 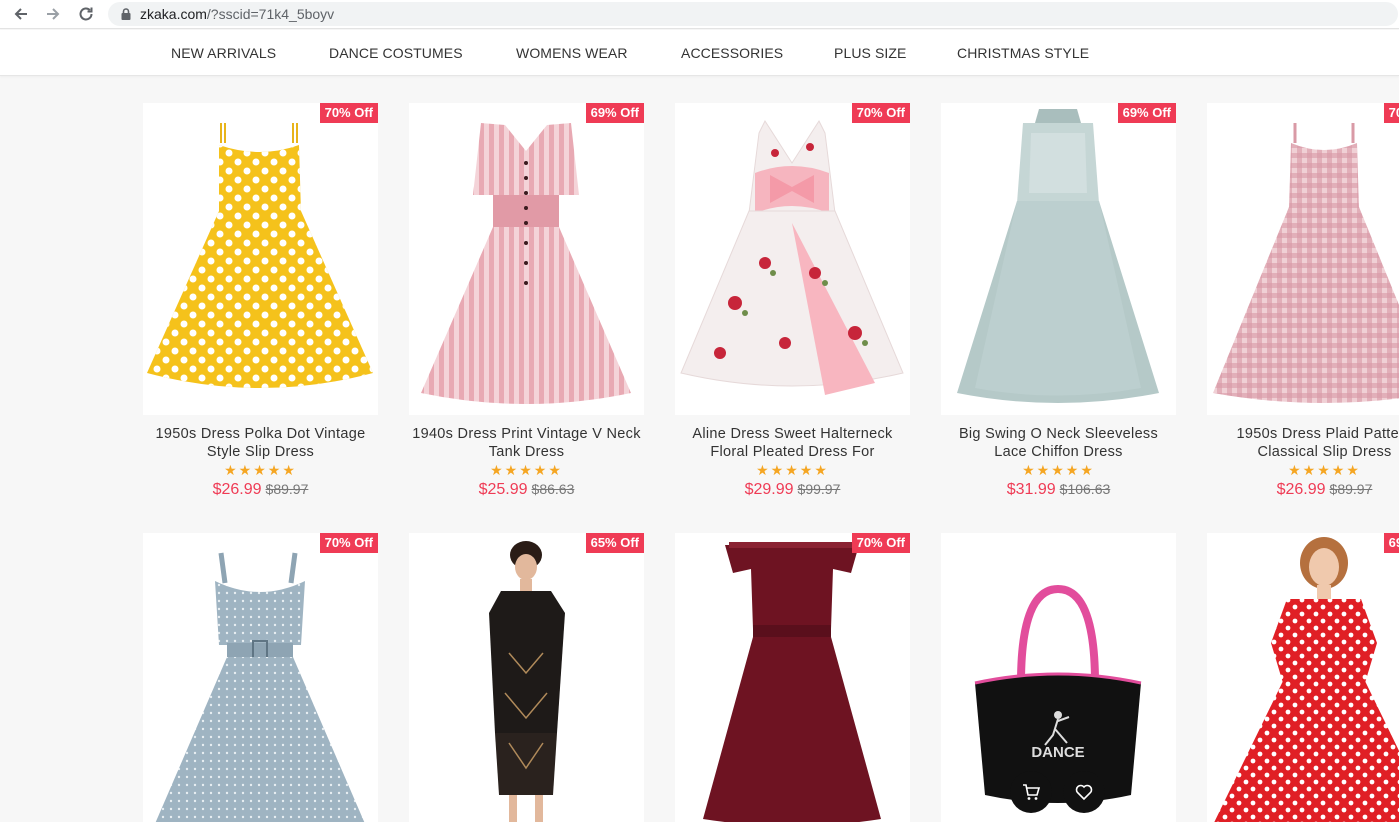 I want to click on heart-icon, so click(x=1084, y=792).